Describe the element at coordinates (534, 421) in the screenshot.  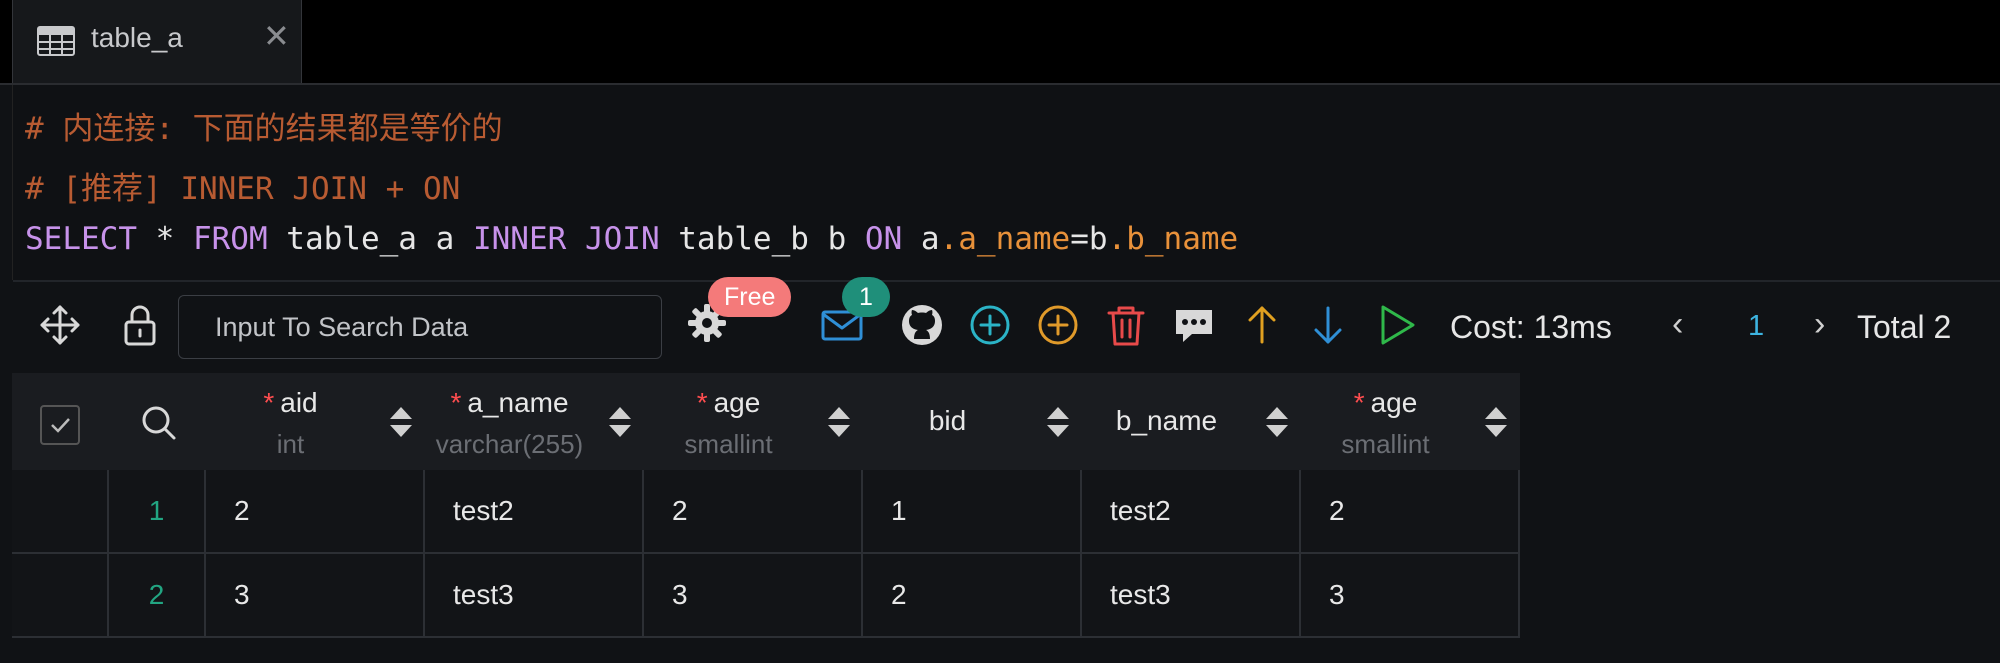
I see `column-header-a-name: * a_name varchar(255)` at that location.